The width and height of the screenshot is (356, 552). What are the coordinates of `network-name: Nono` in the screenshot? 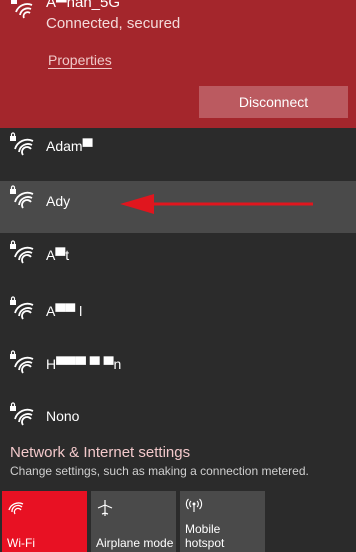 It's located at (63, 416).